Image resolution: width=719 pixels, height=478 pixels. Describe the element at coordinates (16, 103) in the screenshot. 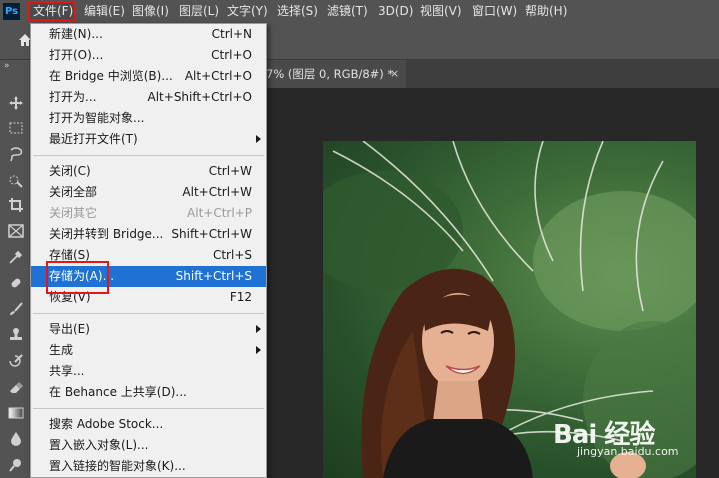

I see `move-tool-icon` at that location.